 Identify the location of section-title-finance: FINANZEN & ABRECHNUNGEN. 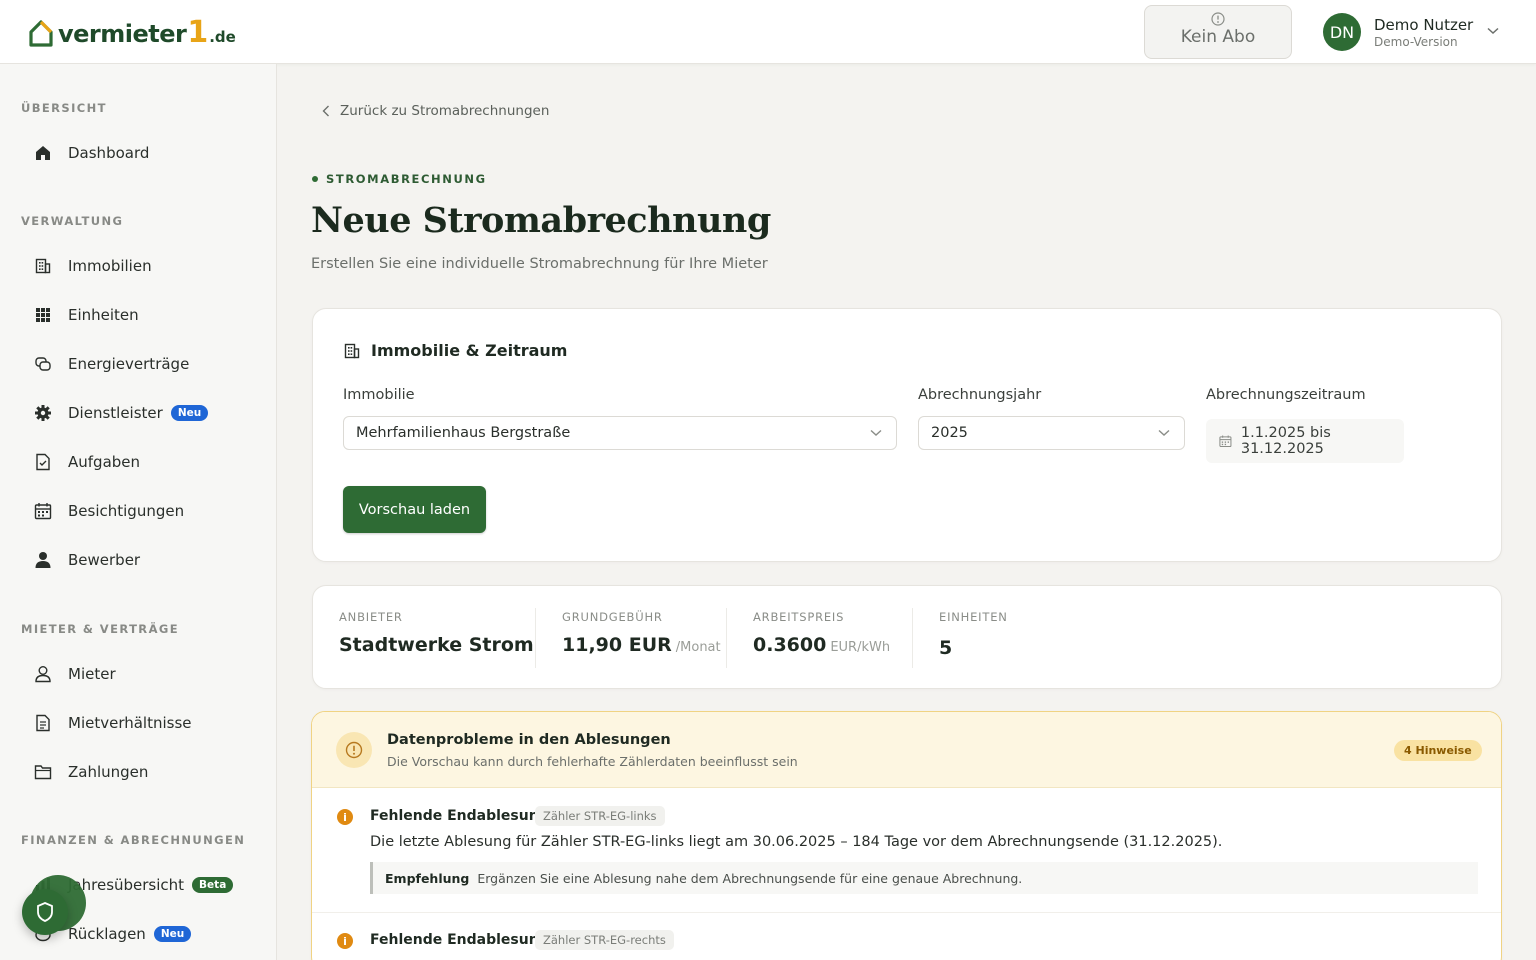
(133, 840).